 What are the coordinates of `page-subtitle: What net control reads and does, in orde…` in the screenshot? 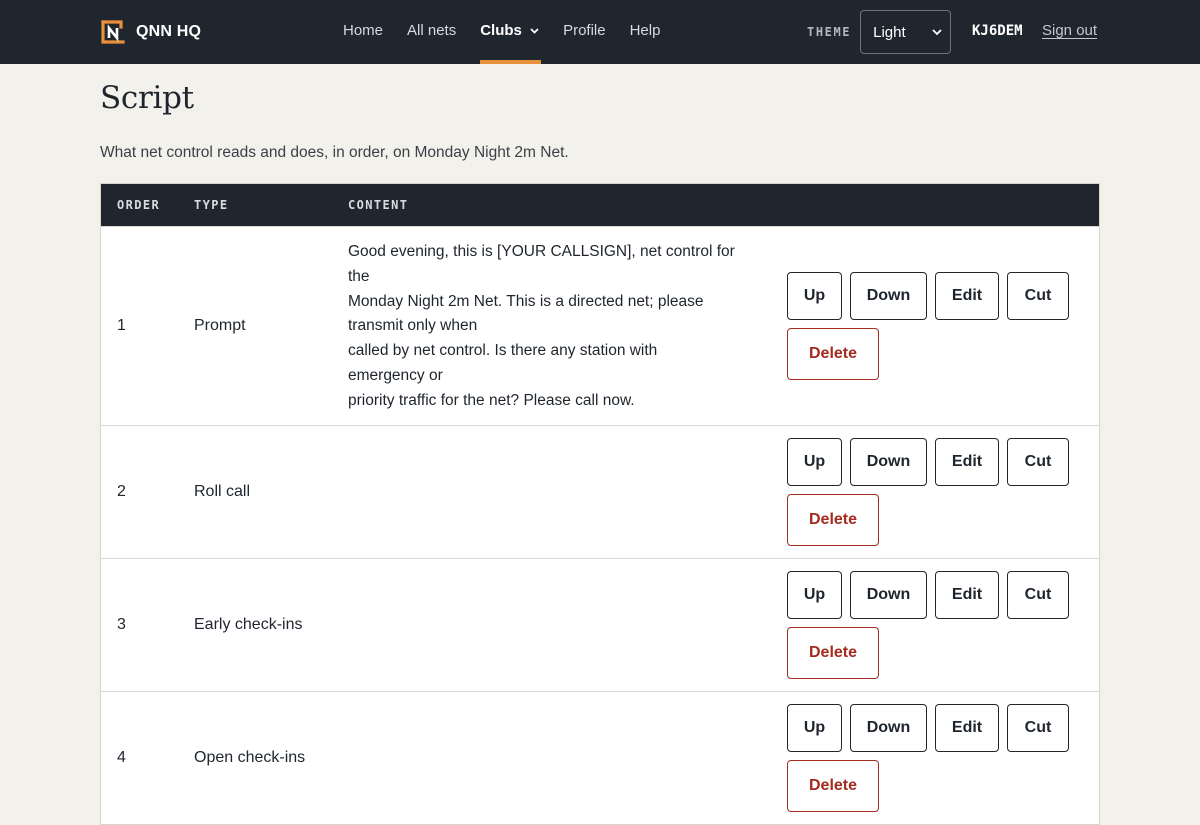 It's located at (334, 152).